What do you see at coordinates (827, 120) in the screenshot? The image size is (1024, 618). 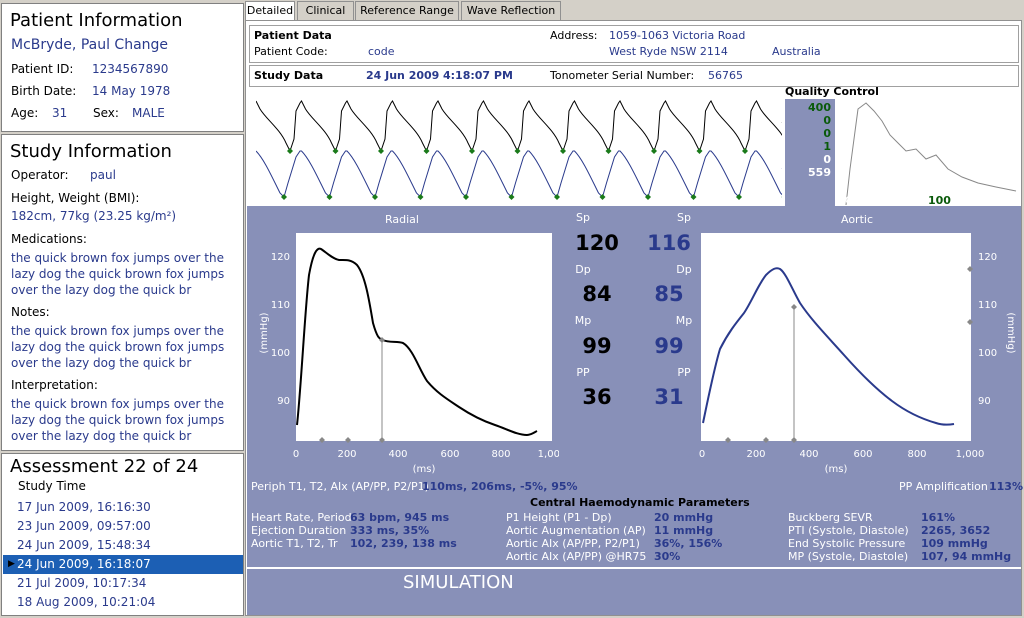 I see `qc-value-2: 0` at bounding box center [827, 120].